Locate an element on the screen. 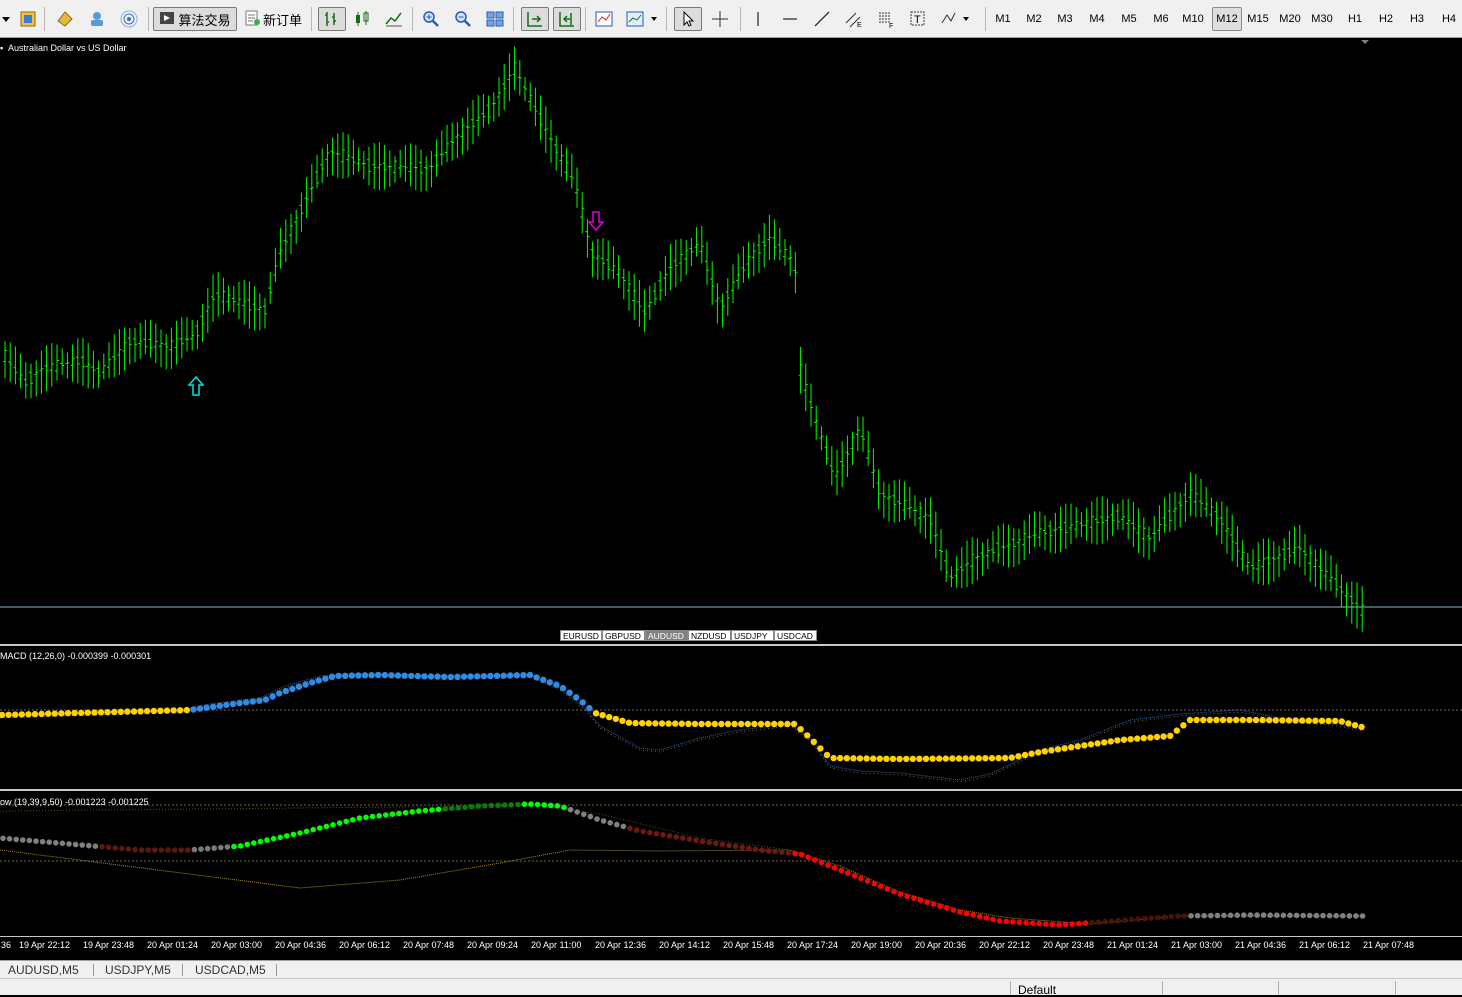  symbol-tab-nzdusd: NZDUSD is located at coordinates (709, 635).